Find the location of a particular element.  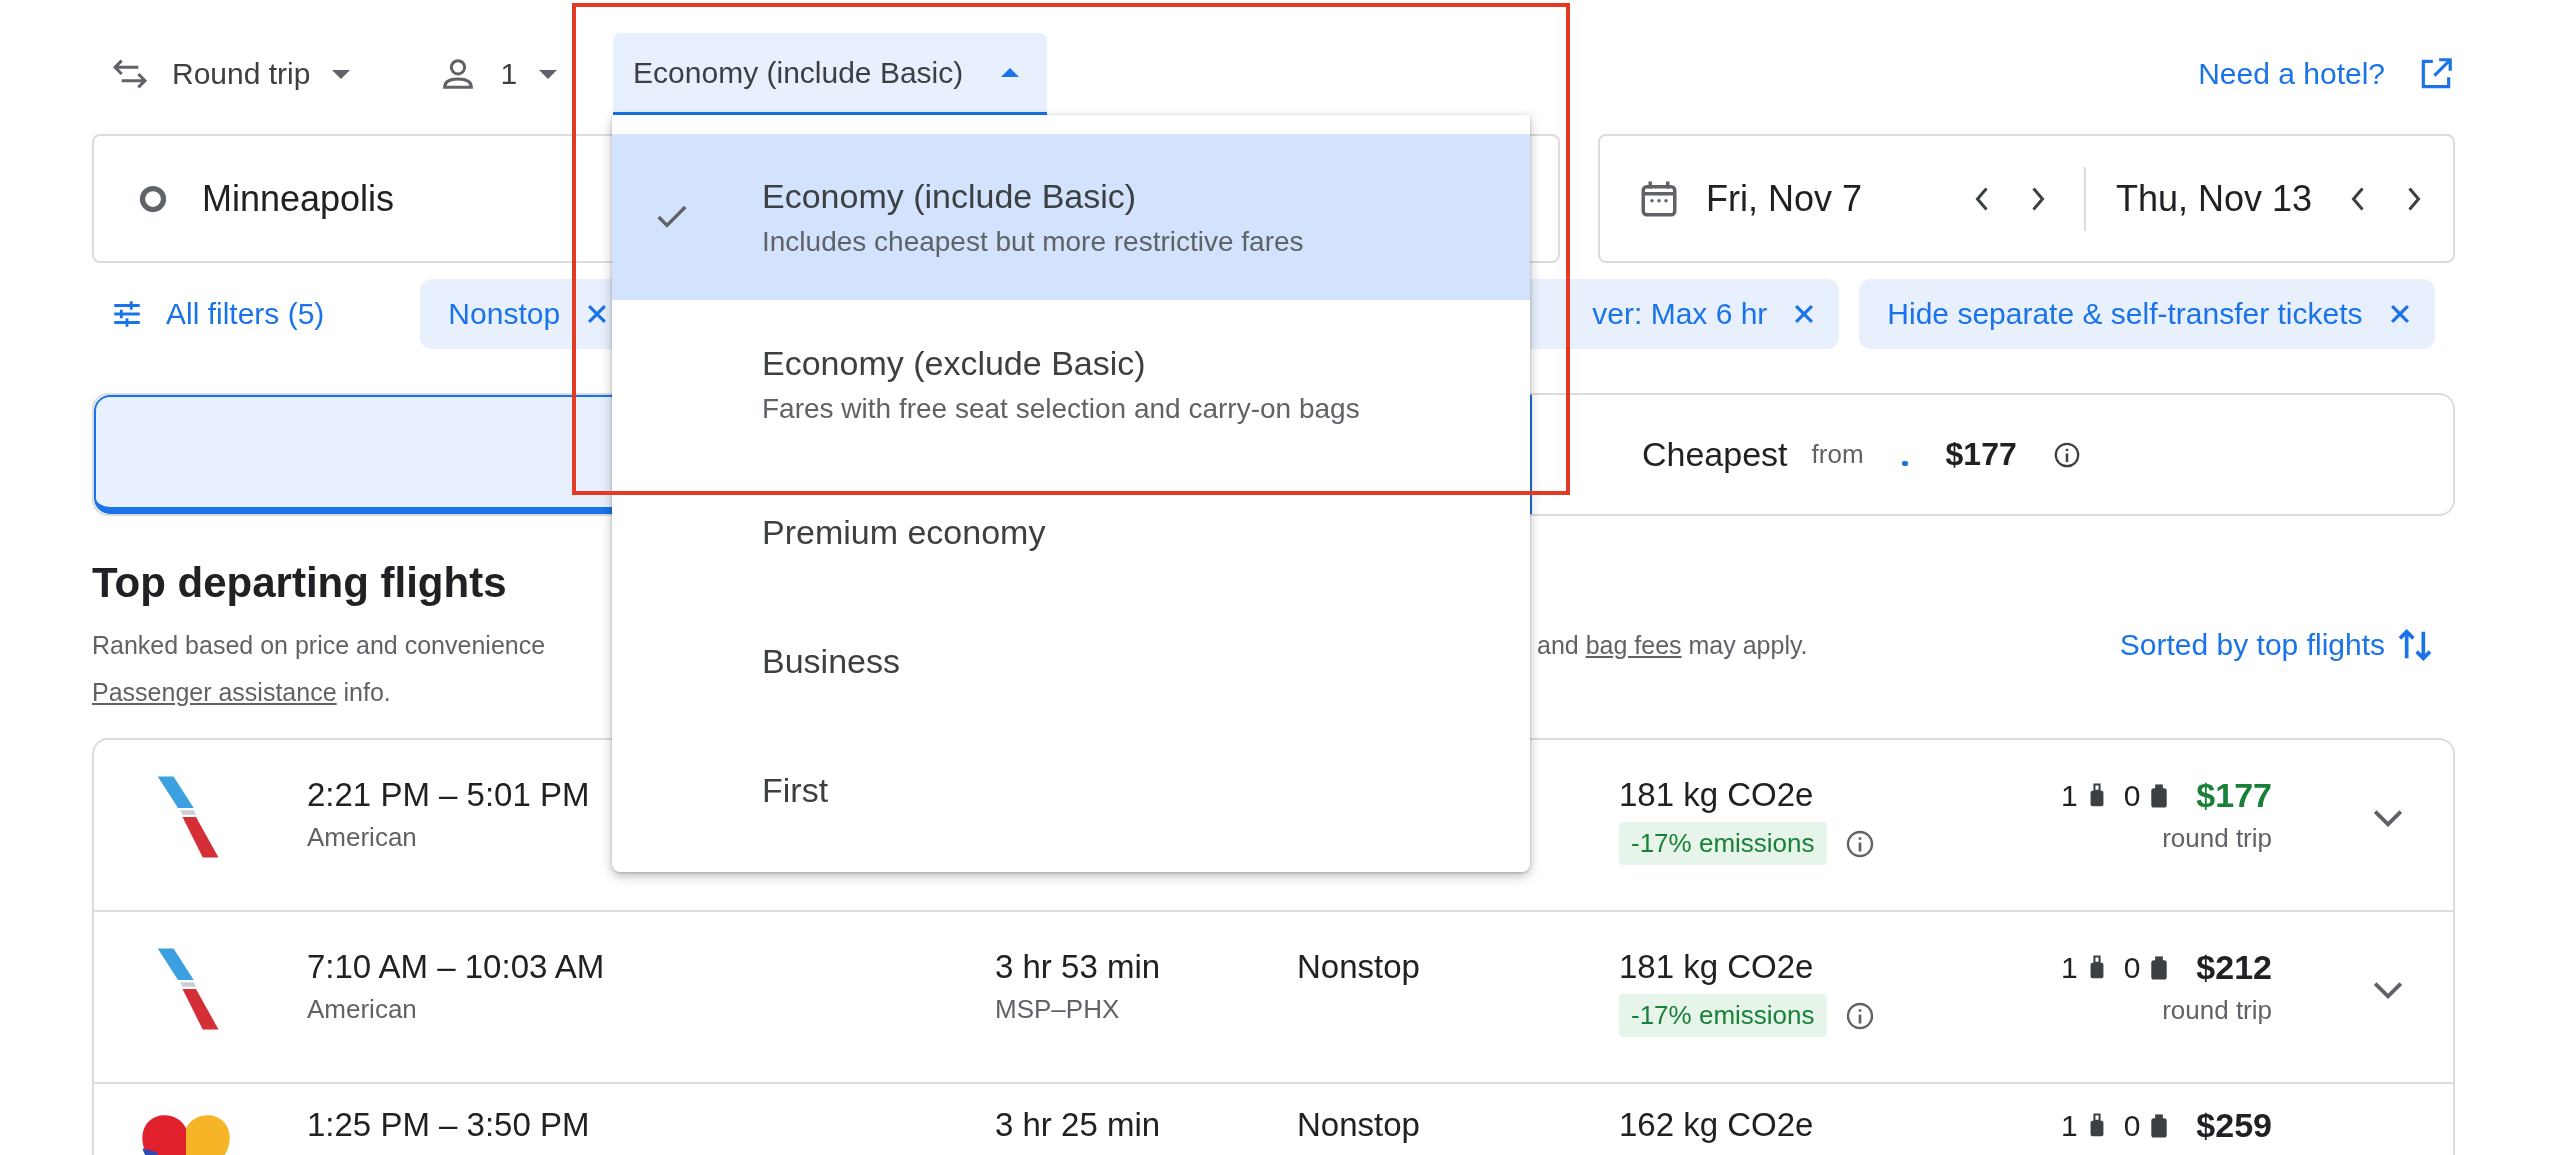

price: $259 is located at coordinates (2234, 1125).